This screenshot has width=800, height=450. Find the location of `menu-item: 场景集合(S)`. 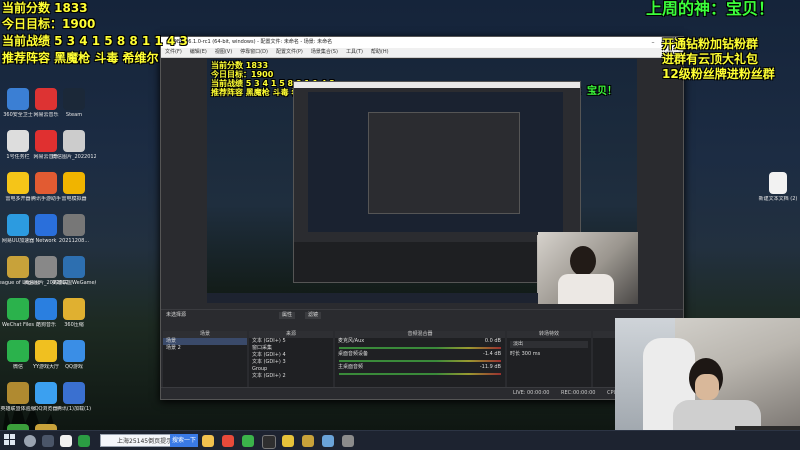

menu-item: 场景集合(S) is located at coordinates (324, 52).